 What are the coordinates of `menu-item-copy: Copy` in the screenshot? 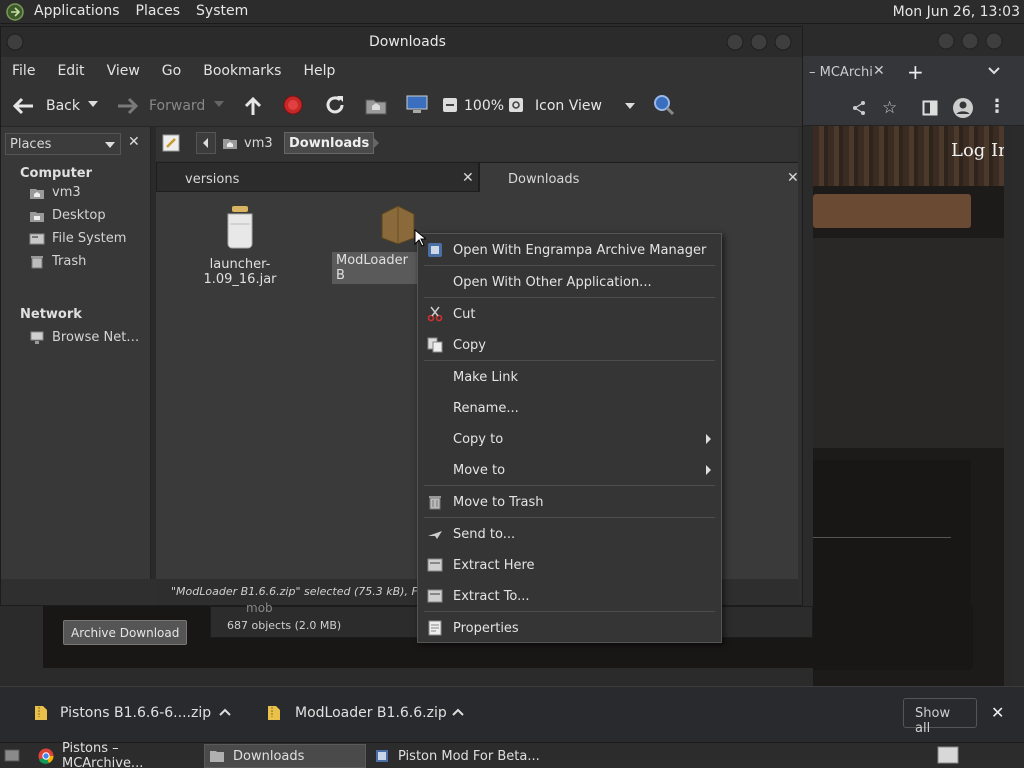 It's located at (569, 345).